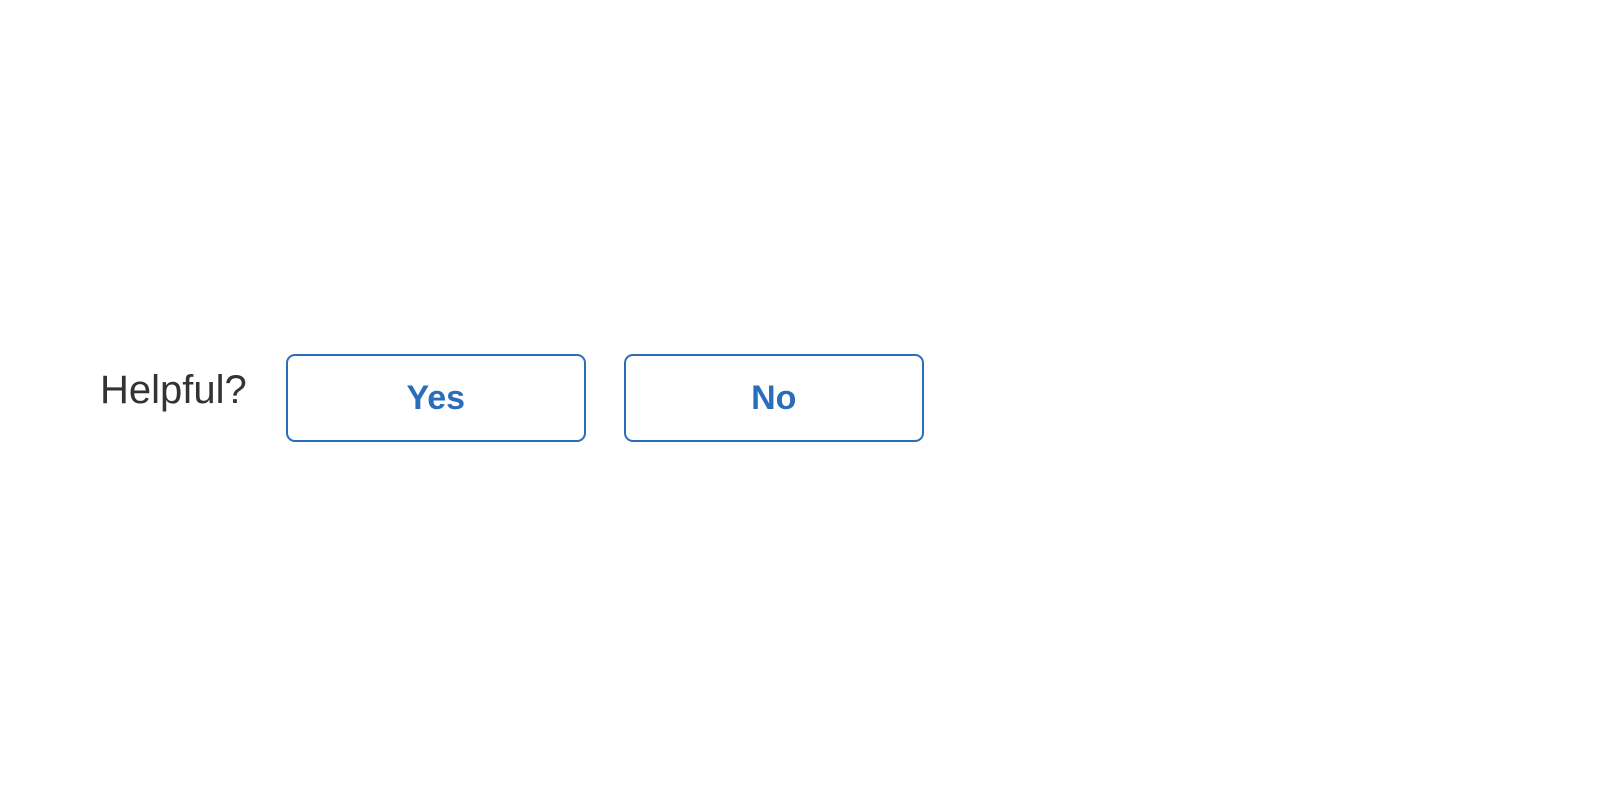 This screenshot has height=790, width=1600. I want to click on feedback-bar: Helpful? Yes No, so click(512, 398).